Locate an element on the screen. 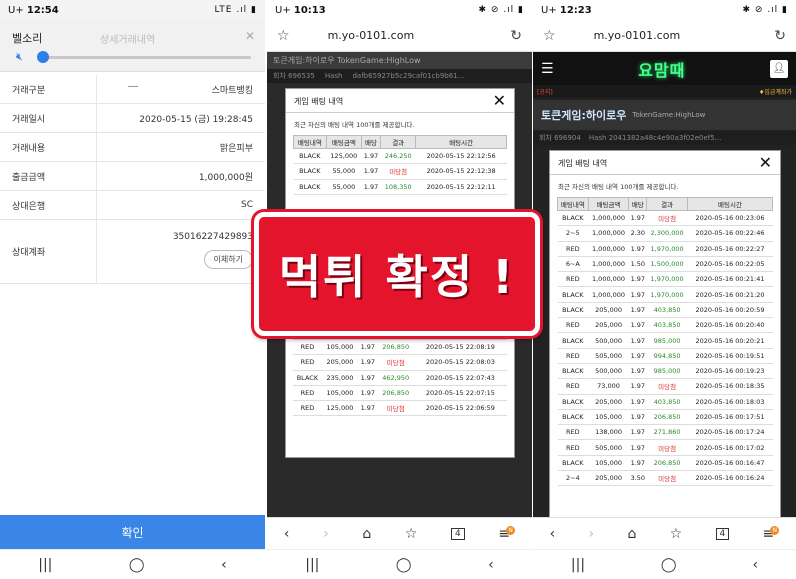 Image resolution: width=796 pixels, height=579 pixels. status-icons: LTE .ıl ▮ is located at coordinates (235, 10).